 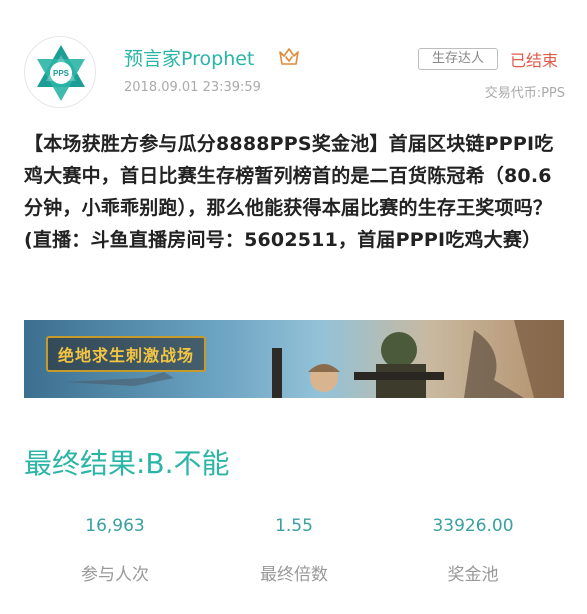 I want to click on verified-crown-icon, so click(x=289, y=56).